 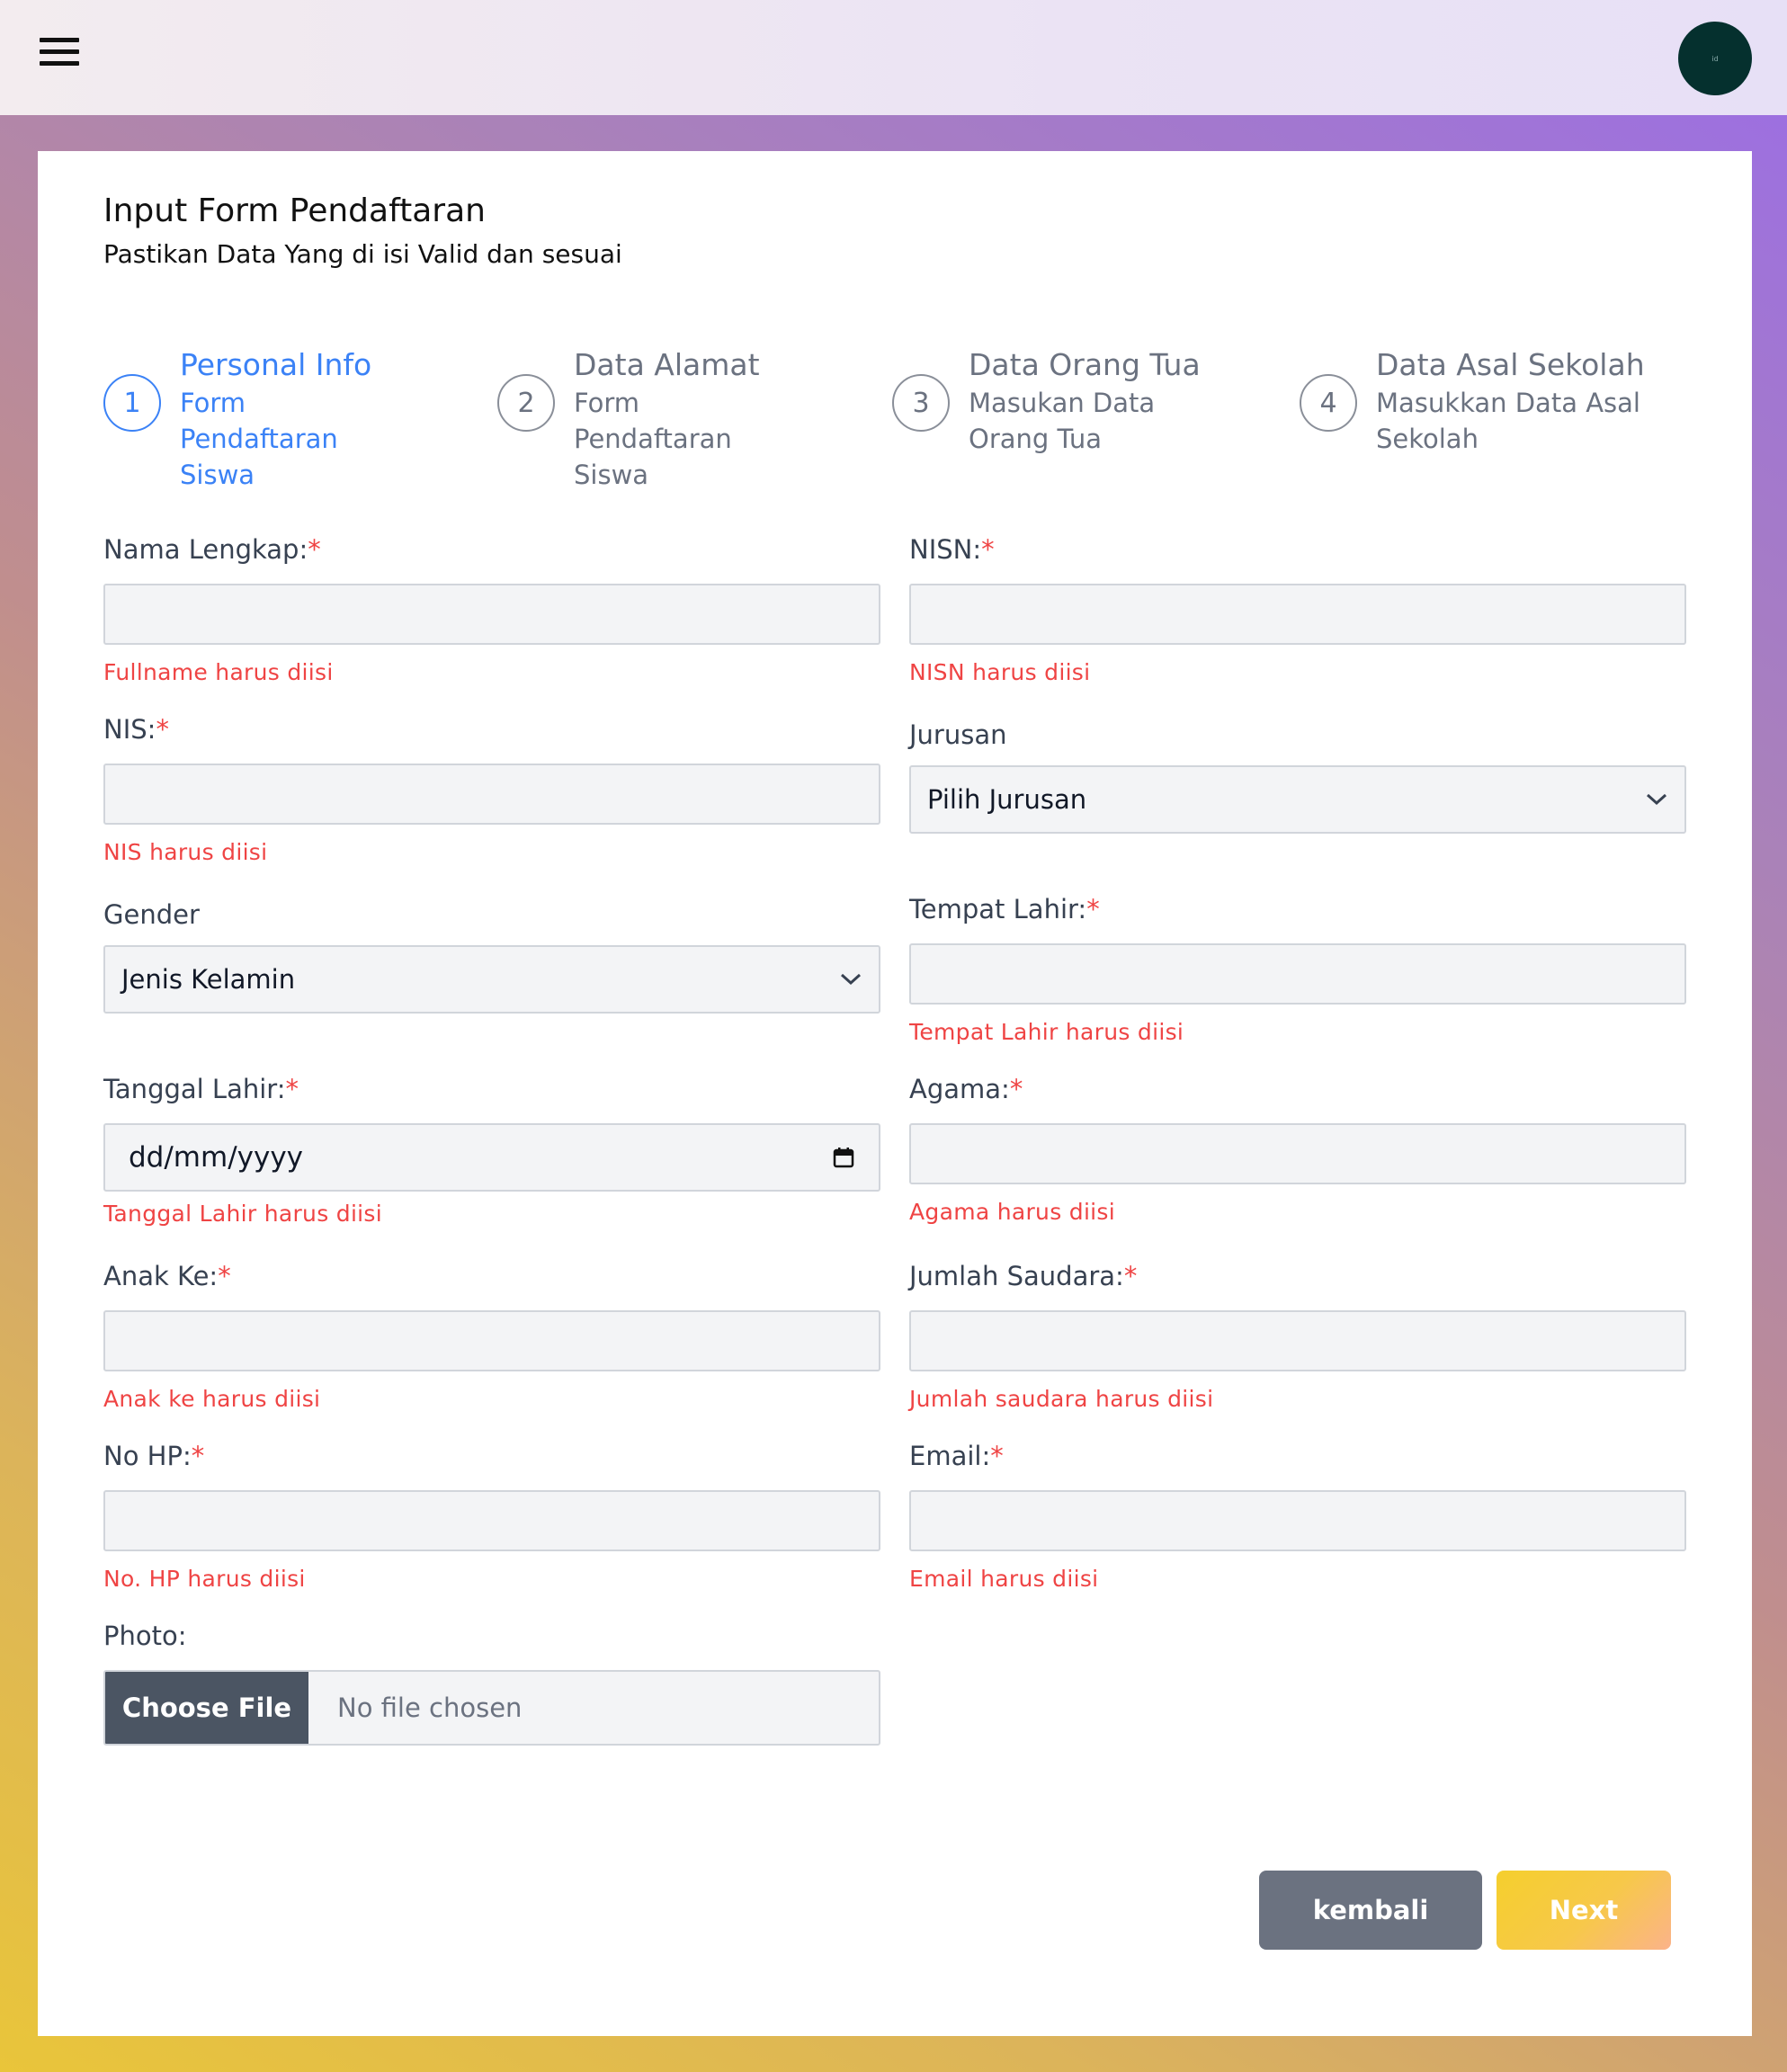 I want to click on jurusan-label: Jurusan, so click(x=958, y=734).